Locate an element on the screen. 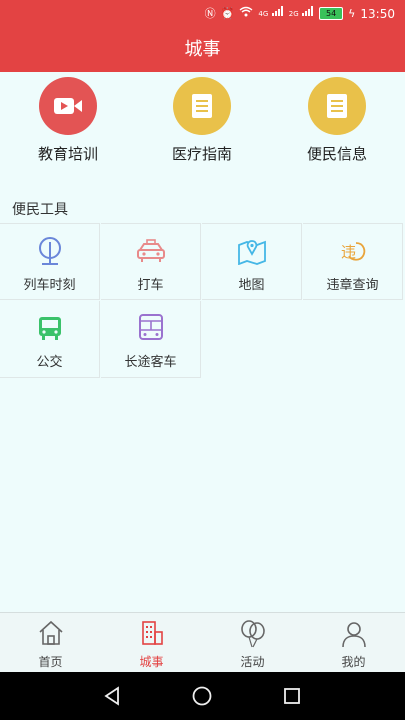  alarm-icon: ⏰ is located at coordinates (227, 13).